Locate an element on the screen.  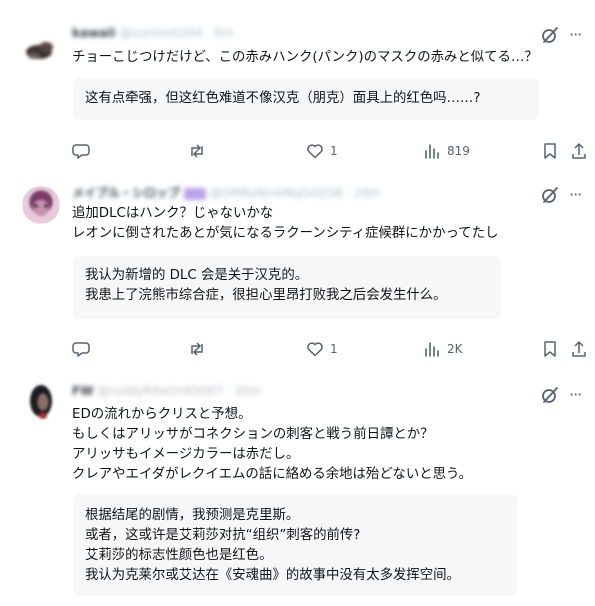
tweet-header: kawaii @sumire0204 · 6m is located at coordinates (153, 35).